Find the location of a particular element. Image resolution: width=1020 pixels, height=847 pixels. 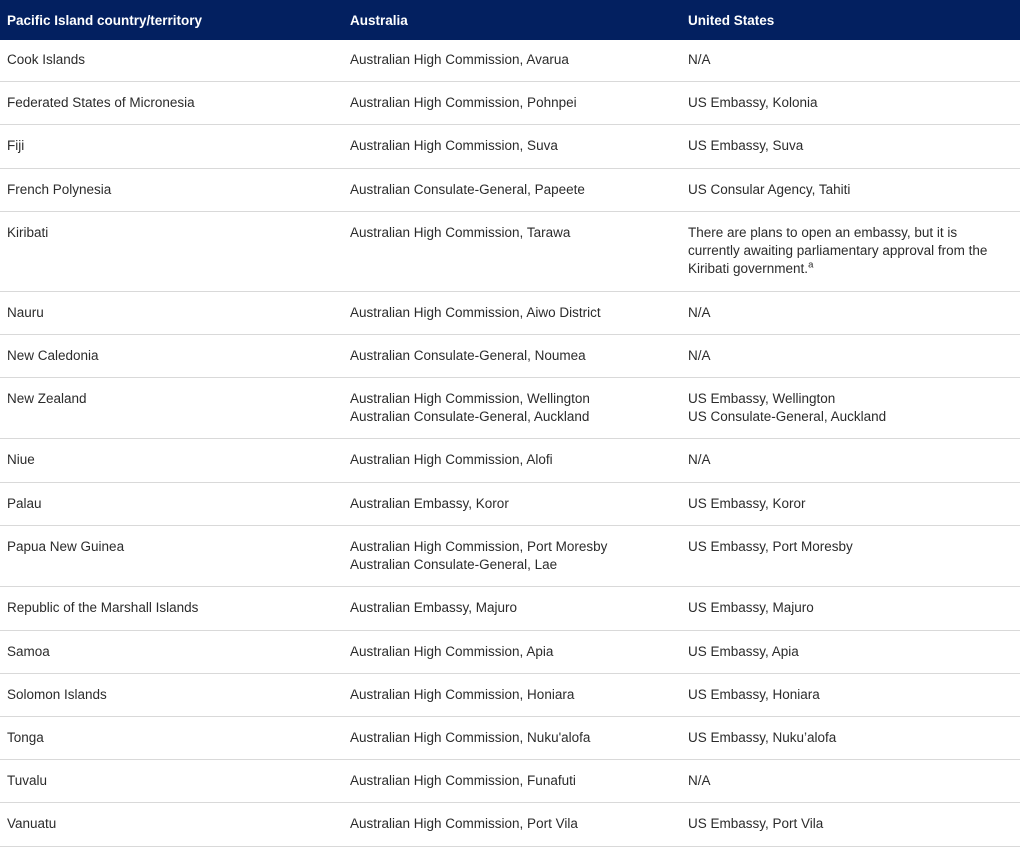

cell-united-states: US Embassy, Majuro is located at coordinates (852, 608).